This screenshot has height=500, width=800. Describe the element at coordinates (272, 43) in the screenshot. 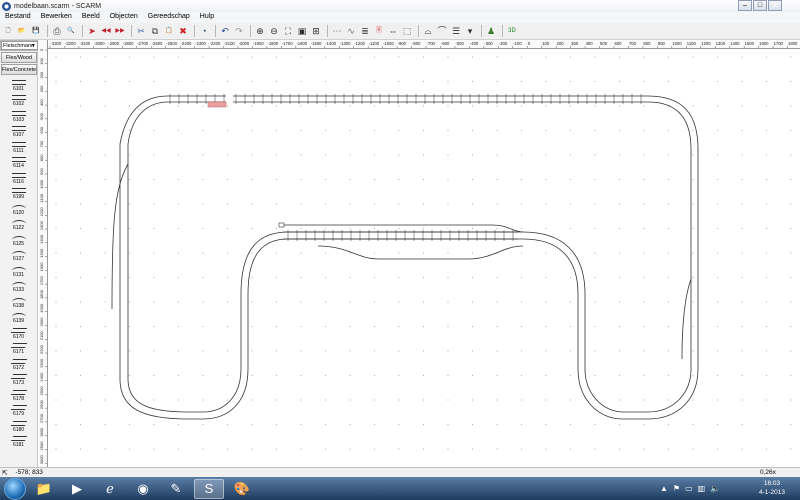

I see `ruler-label: -1800` at that location.